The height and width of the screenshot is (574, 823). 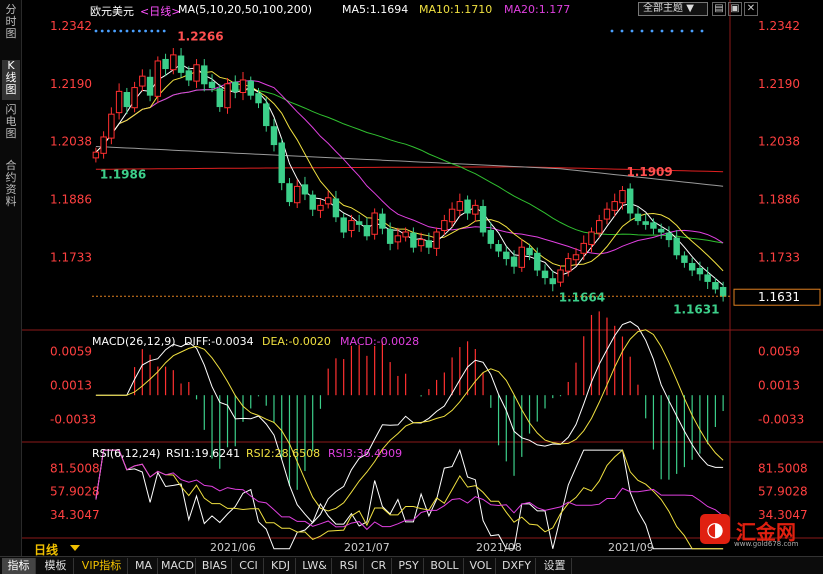 I want to click on tab-dxfy: DXFY, so click(x=517, y=566).